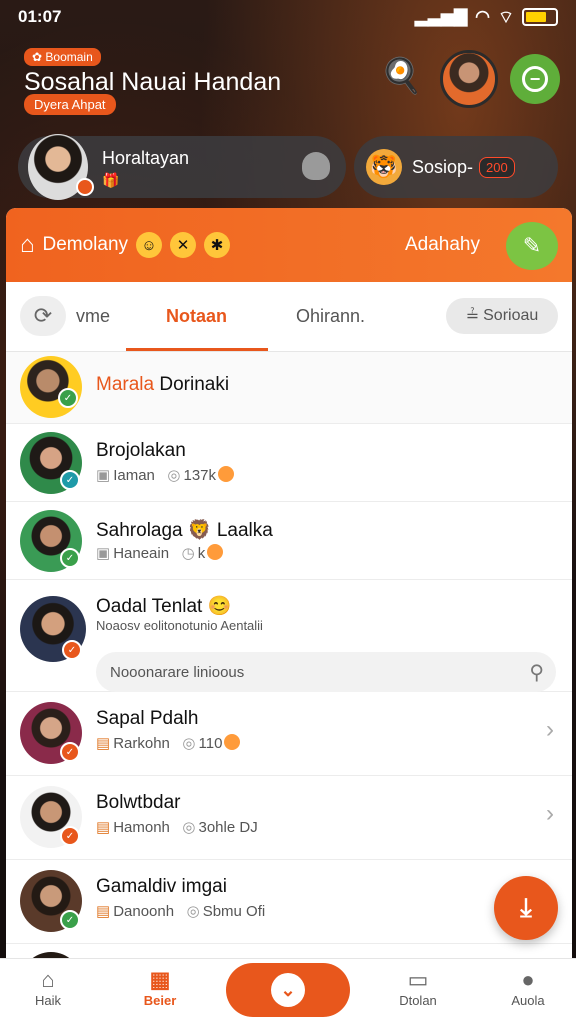  Describe the element at coordinates (288, 17) in the screenshot. I see `status-bar: 01:07 ▂▃▅▇ ◠ ⌔` at that location.